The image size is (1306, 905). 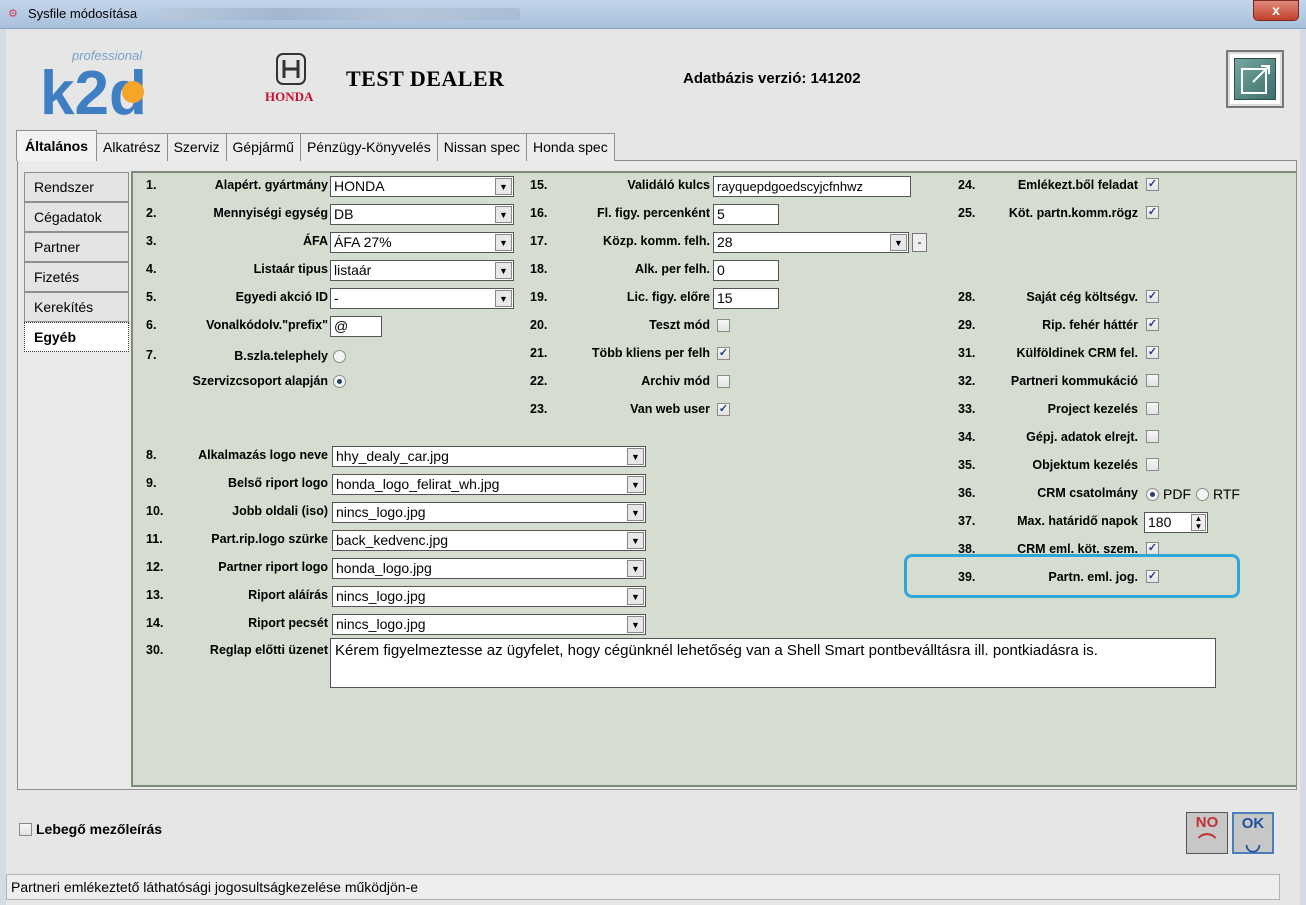 I want to click on minus-button: -, so click(x=919, y=242).